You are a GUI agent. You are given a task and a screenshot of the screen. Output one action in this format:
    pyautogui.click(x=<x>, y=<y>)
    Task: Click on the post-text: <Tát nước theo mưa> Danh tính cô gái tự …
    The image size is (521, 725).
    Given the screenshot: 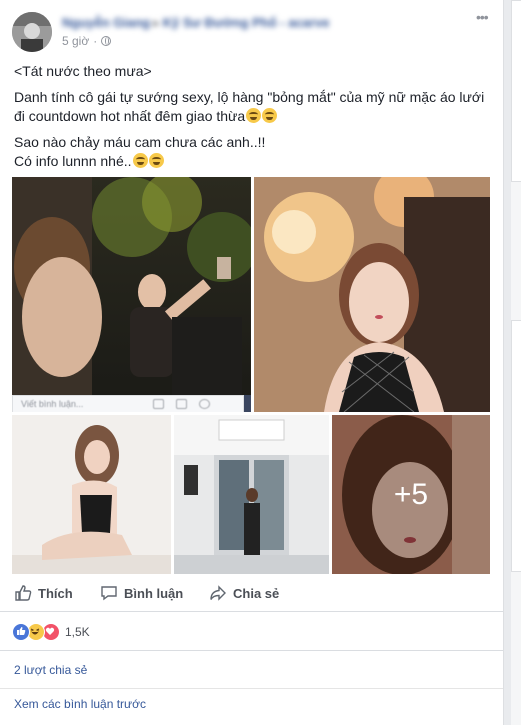 What is the action you would take?
    pyautogui.click(x=254, y=120)
    